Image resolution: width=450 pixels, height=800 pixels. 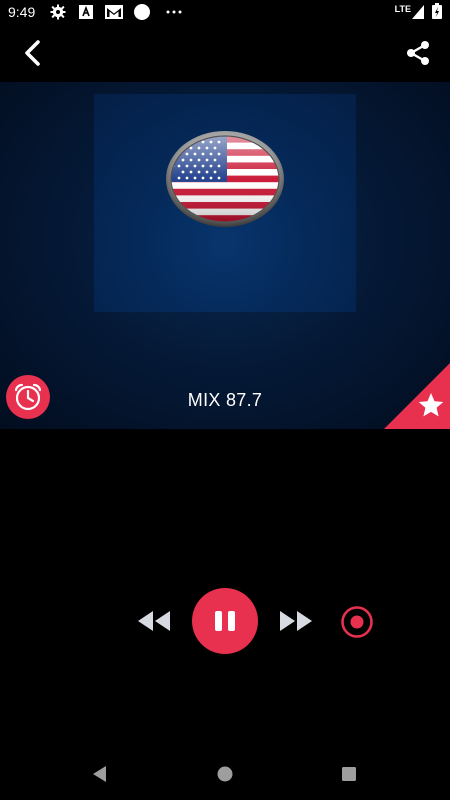 I want to click on nav-back-button, so click(x=100, y=774).